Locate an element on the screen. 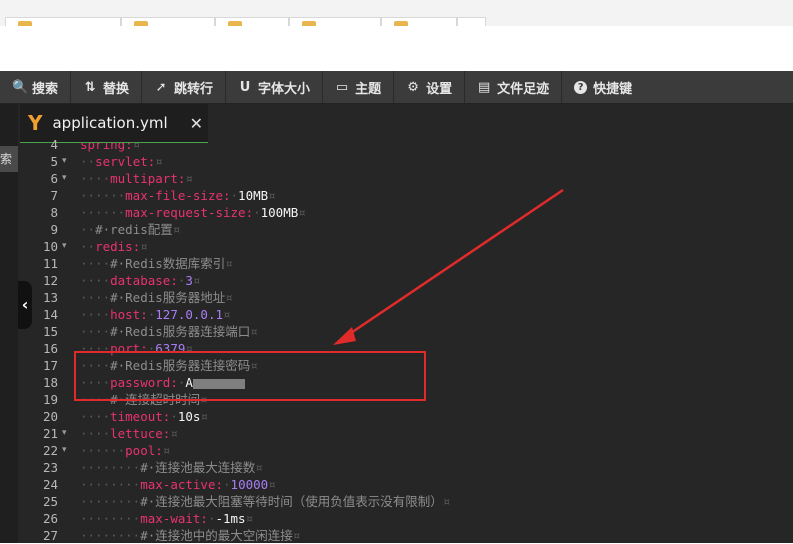 The image size is (793, 544). code-line: ··servlet:¤ is located at coordinates (121, 161).